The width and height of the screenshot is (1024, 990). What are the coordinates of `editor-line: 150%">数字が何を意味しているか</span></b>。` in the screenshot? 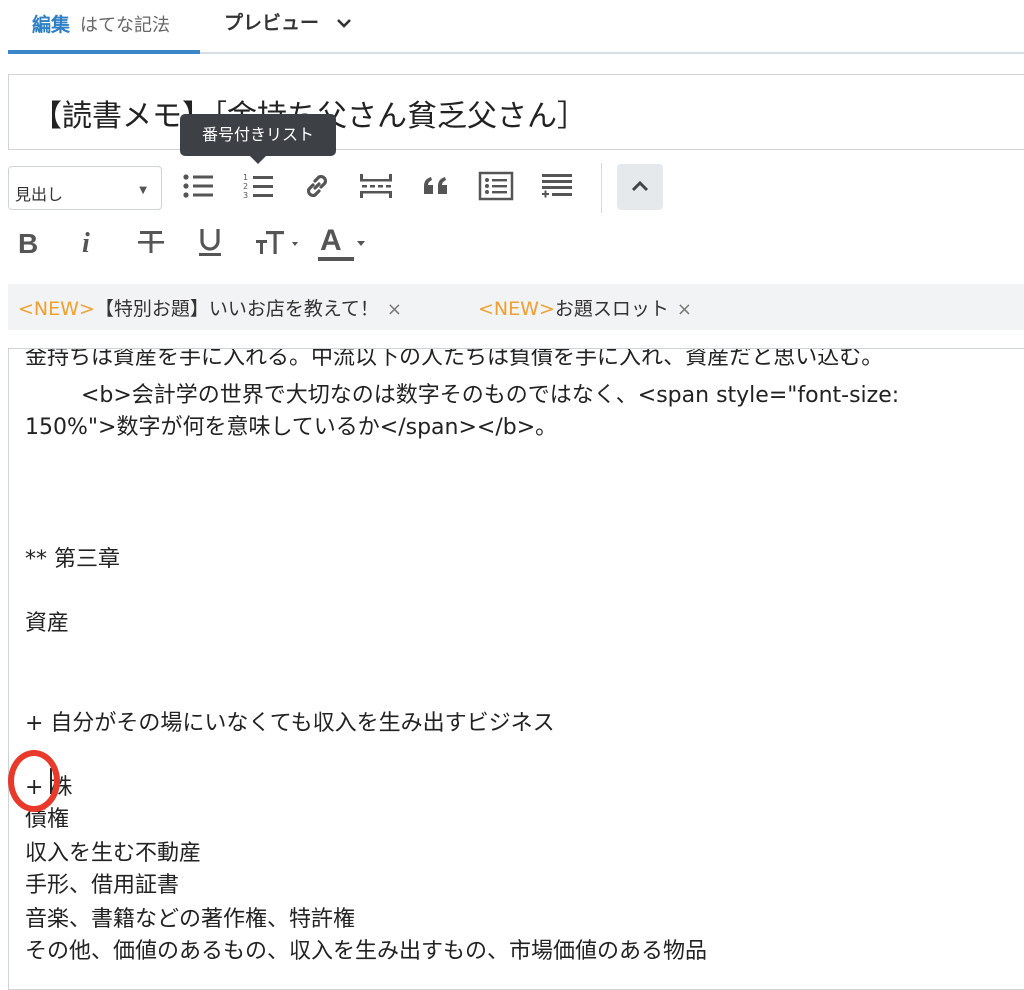 It's located at (291, 427).